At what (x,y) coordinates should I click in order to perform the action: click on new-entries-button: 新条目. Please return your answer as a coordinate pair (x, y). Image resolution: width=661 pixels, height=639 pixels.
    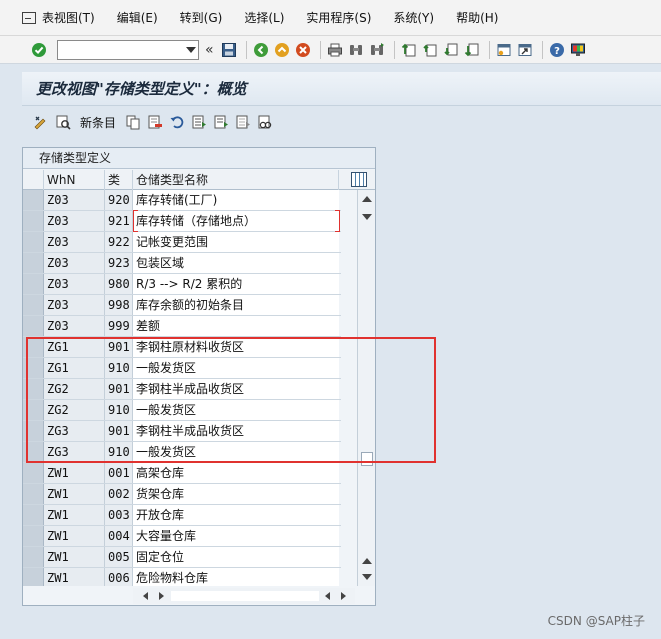
    Looking at the image, I should click on (98, 122).